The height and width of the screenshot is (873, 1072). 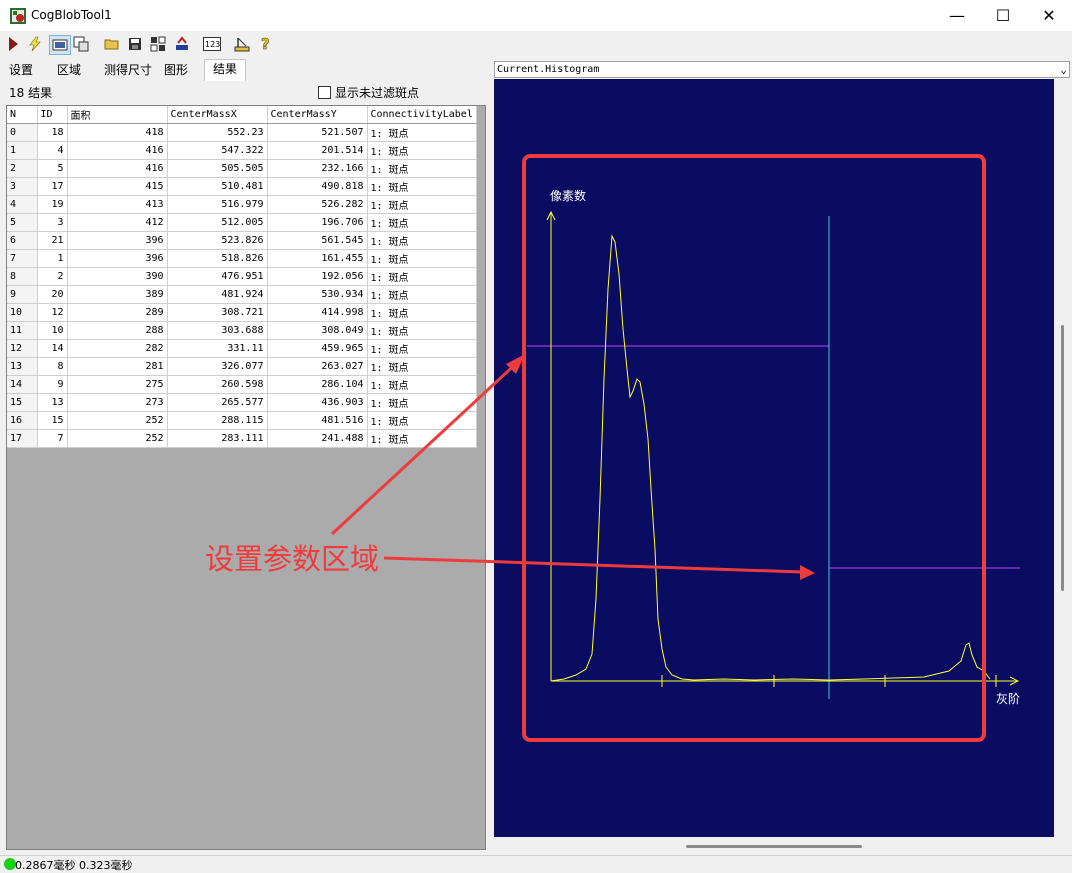 I want to click on table-cell: 518.826, so click(x=217, y=258).